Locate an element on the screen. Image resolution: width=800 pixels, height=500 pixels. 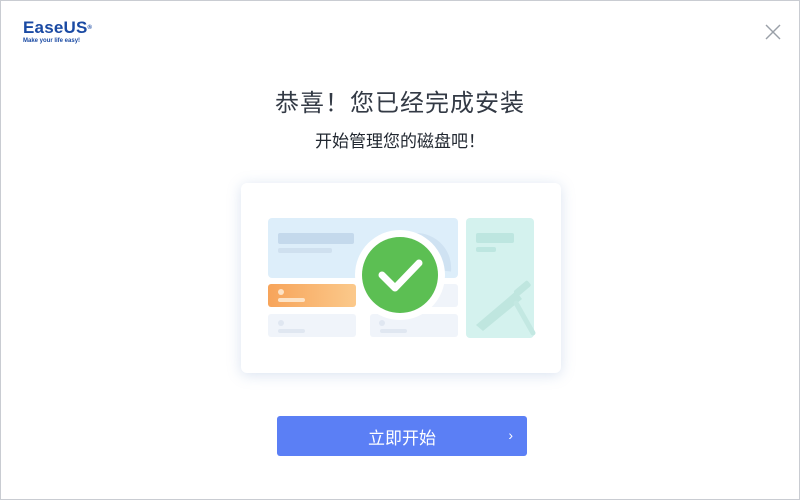
start-now-label: 立即开始 is located at coordinates (402, 438).